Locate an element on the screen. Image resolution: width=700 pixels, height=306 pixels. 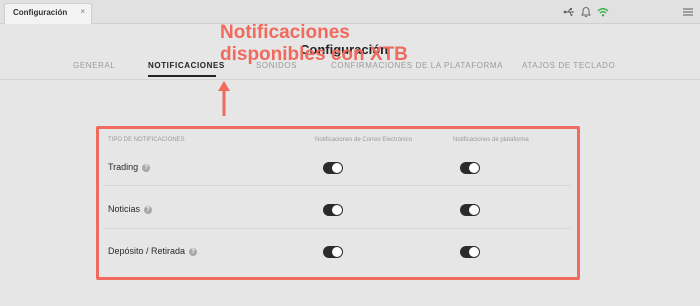
menu-icon is located at coordinates (688, 12).